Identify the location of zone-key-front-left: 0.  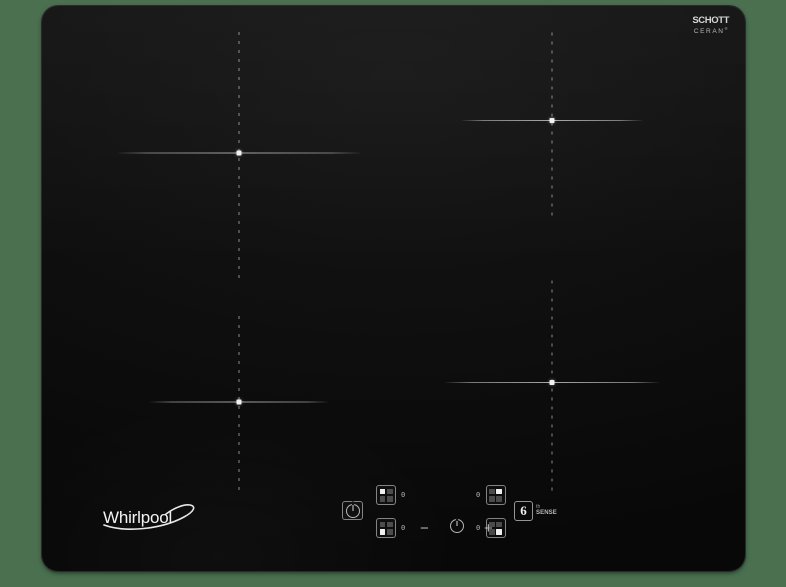
(391, 528).